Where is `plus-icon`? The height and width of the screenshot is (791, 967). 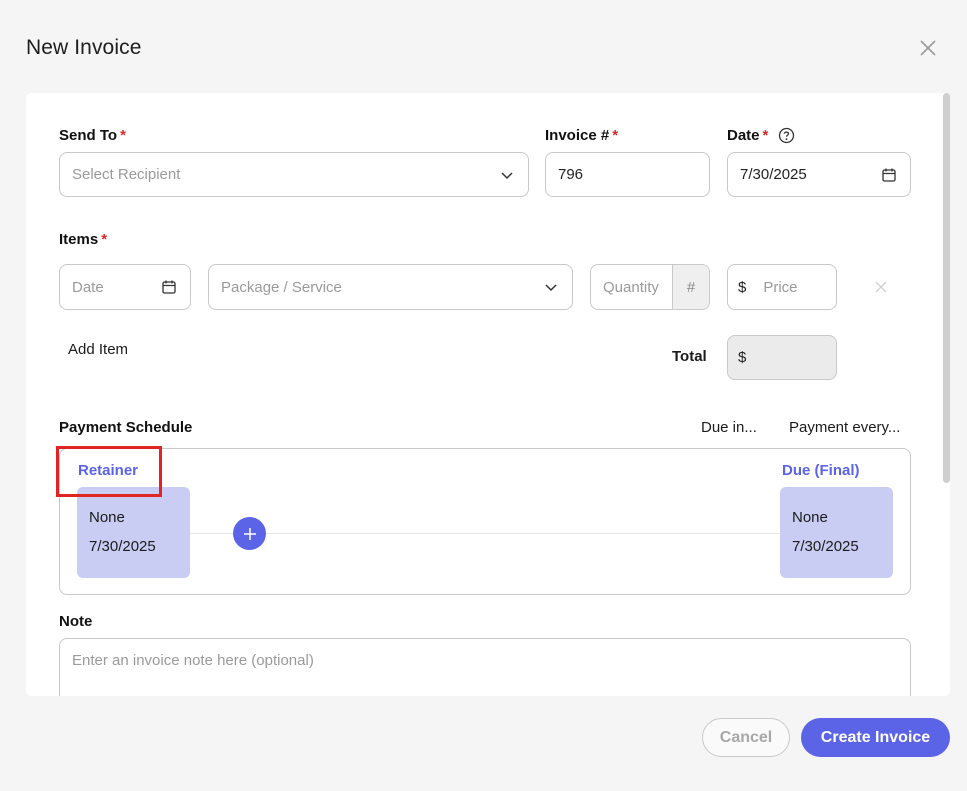
plus-icon is located at coordinates (249, 533).